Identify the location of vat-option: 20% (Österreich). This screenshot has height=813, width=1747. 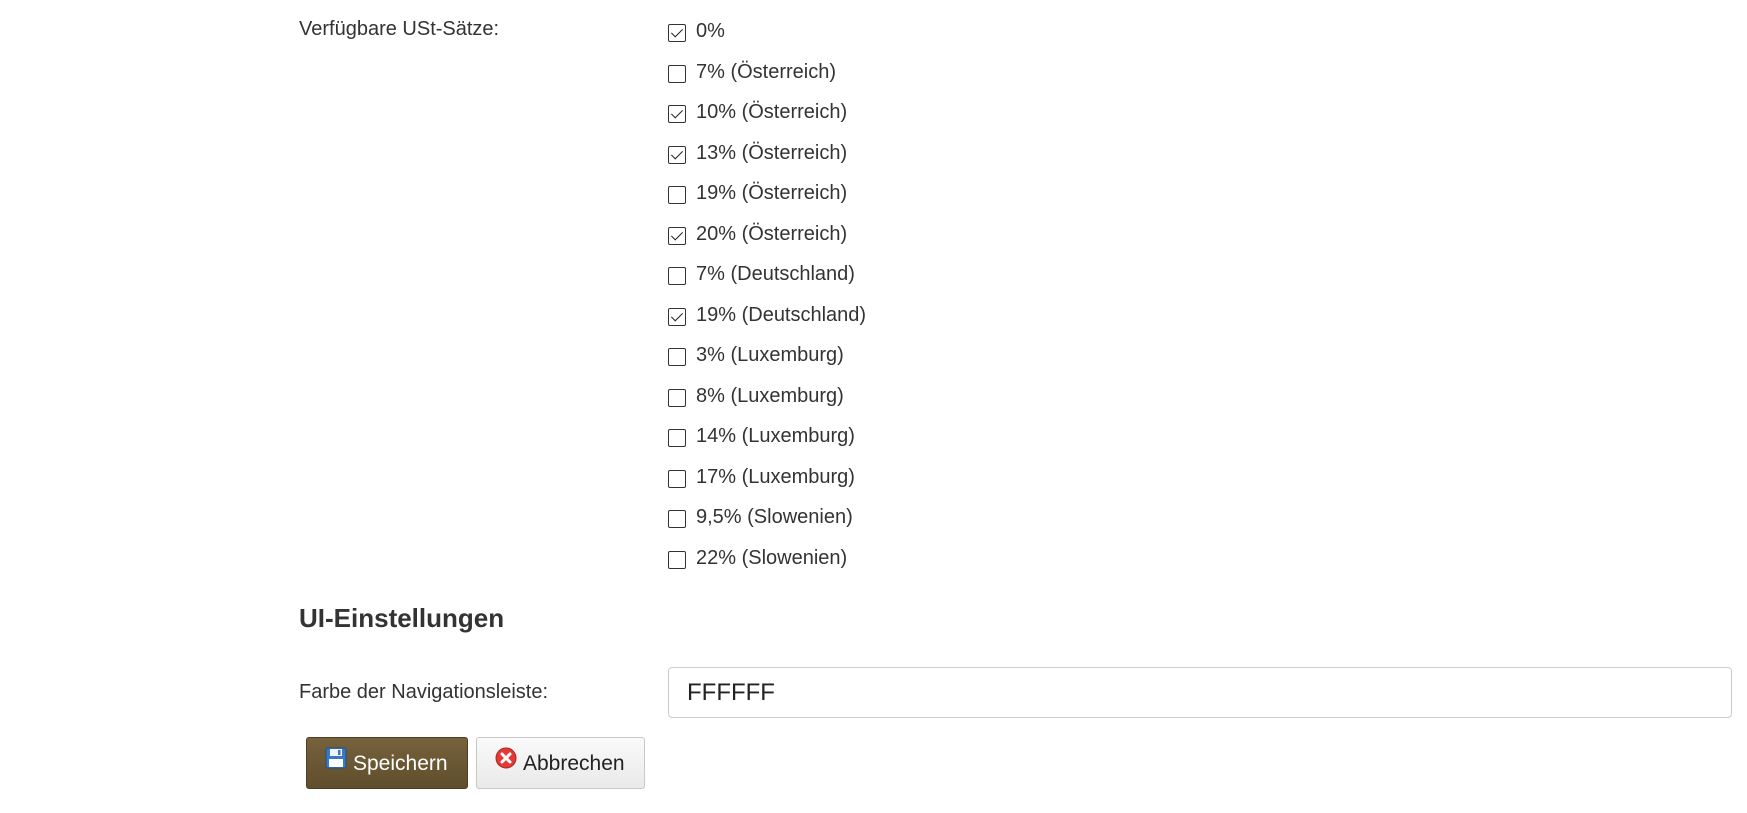
(767, 239).